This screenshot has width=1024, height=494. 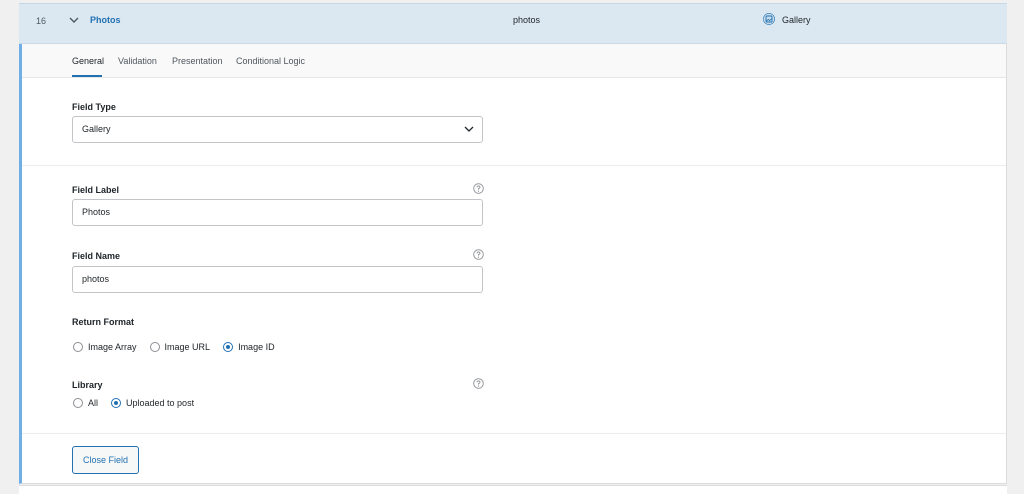 I want to click on field-type-select: Gallery, so click(x=277, y=129).